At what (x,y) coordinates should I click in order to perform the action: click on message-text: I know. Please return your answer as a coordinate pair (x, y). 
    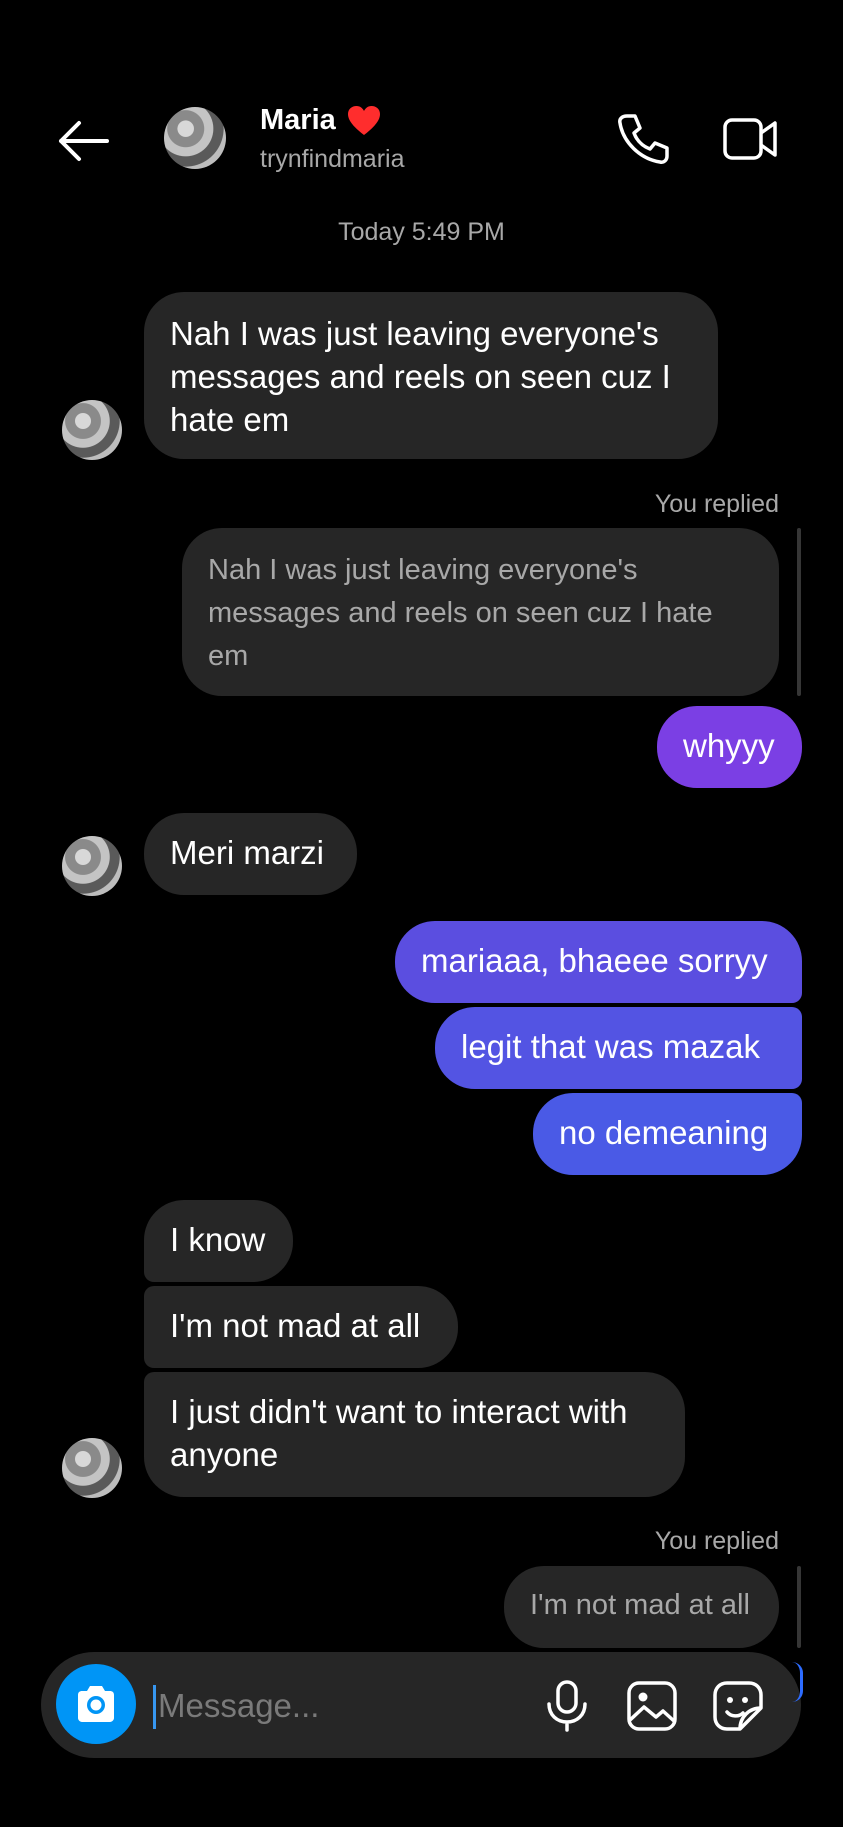
    Looking at the image, I should click on (218, 1239).